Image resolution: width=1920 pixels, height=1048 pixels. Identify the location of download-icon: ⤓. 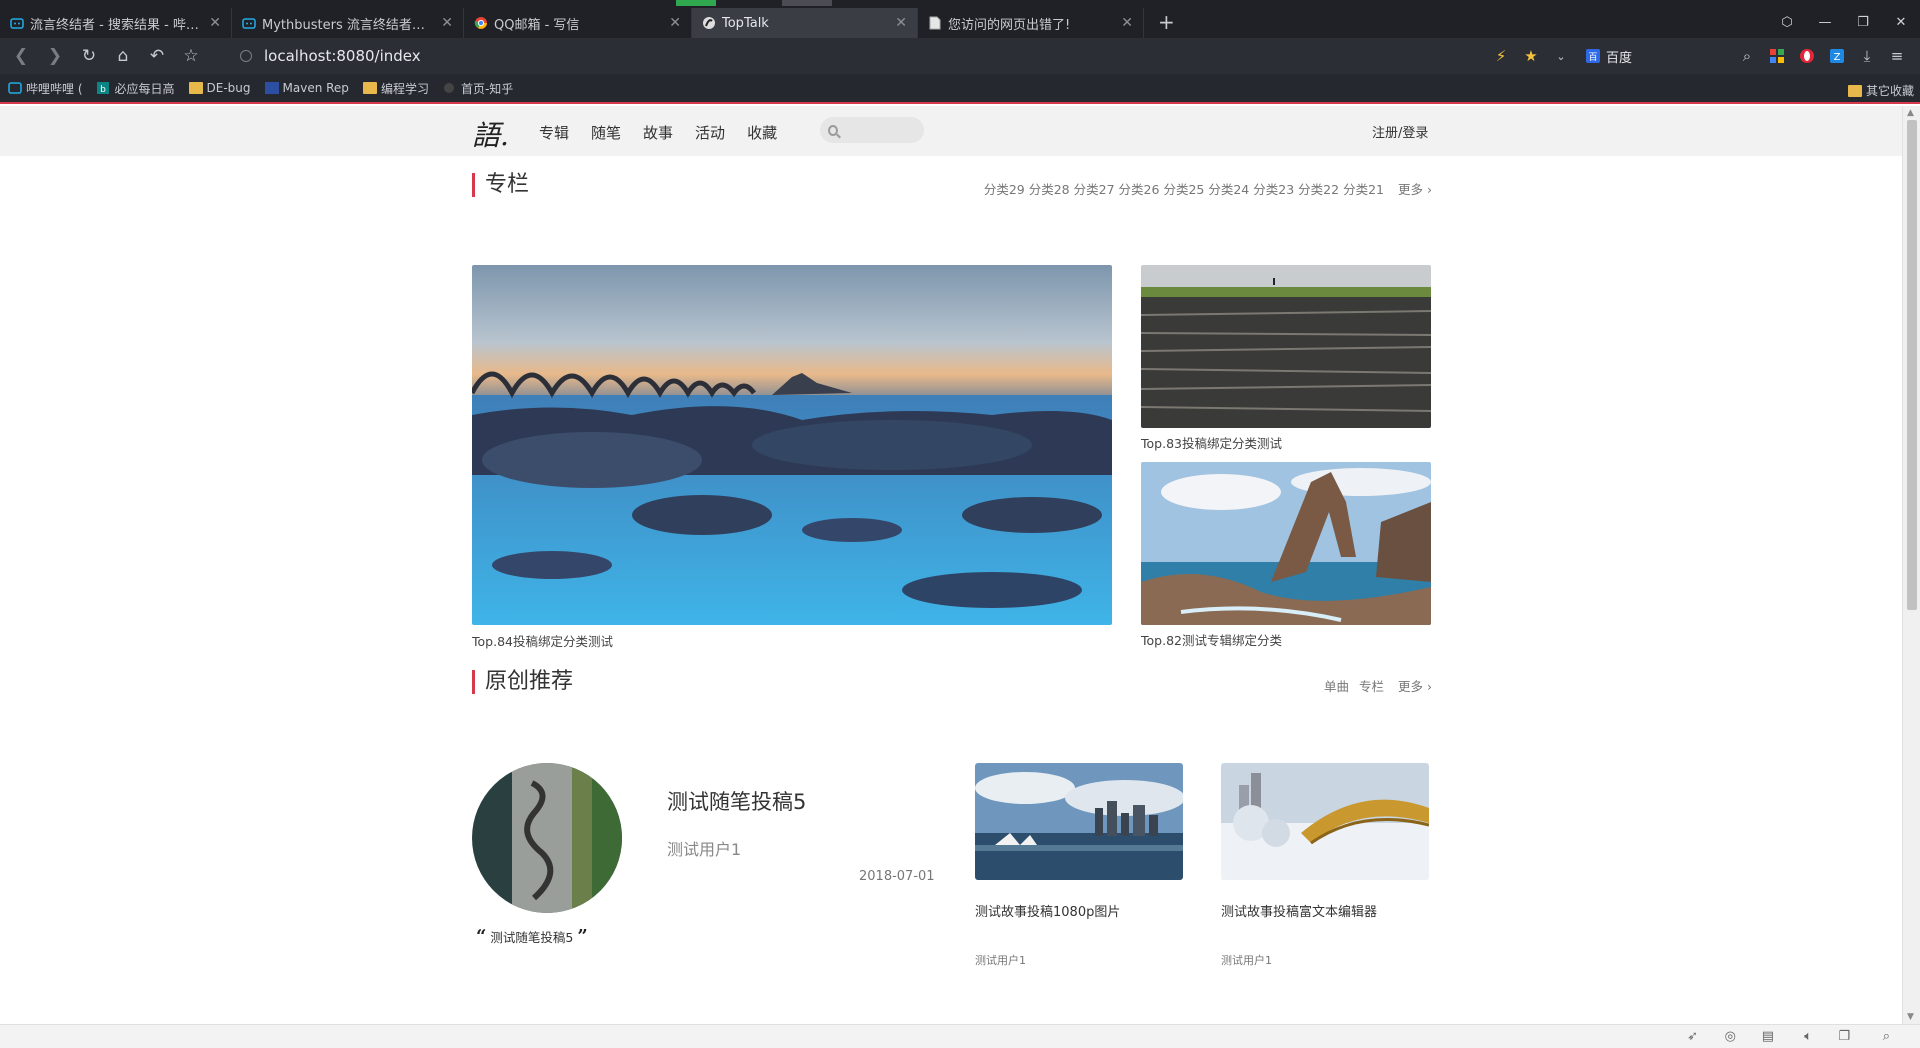
(1867, 56).